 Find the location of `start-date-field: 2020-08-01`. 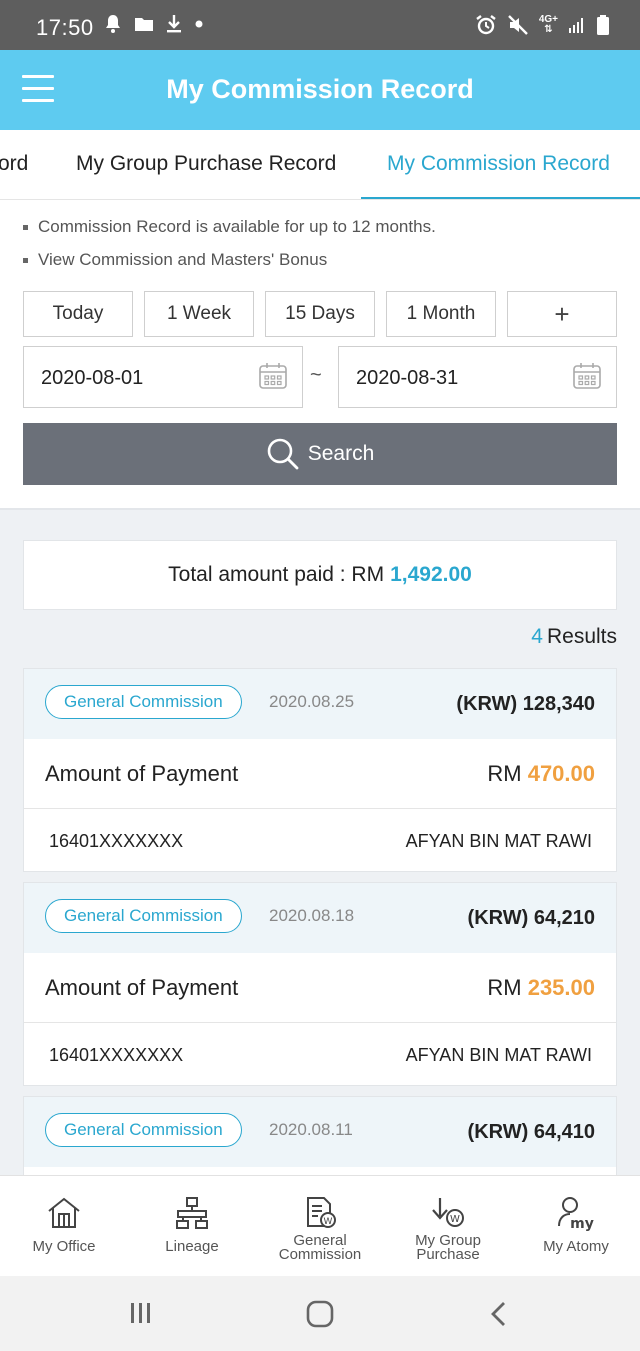

start-date-field: 2020-08-01 is located at coordinates (163, 377).